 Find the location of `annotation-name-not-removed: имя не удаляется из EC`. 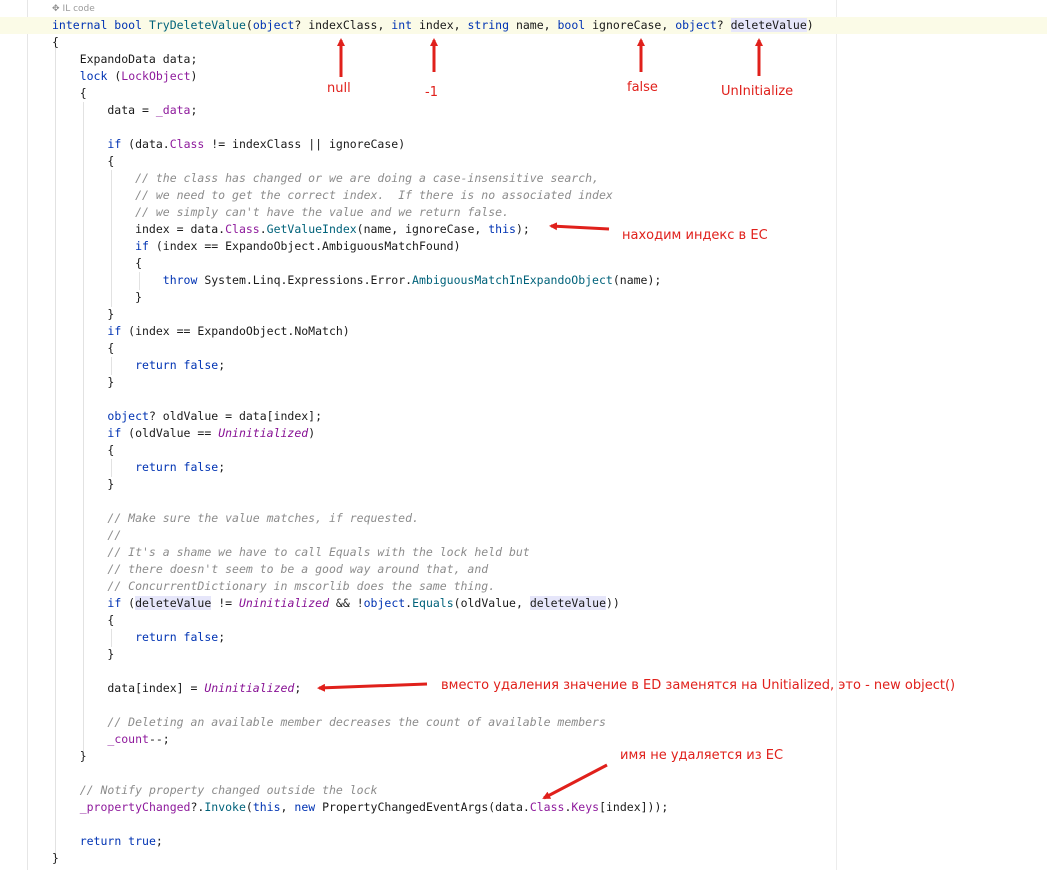

annotation-name-not-removed: имя не удаляется из EC is located at coordinates (702, 755).